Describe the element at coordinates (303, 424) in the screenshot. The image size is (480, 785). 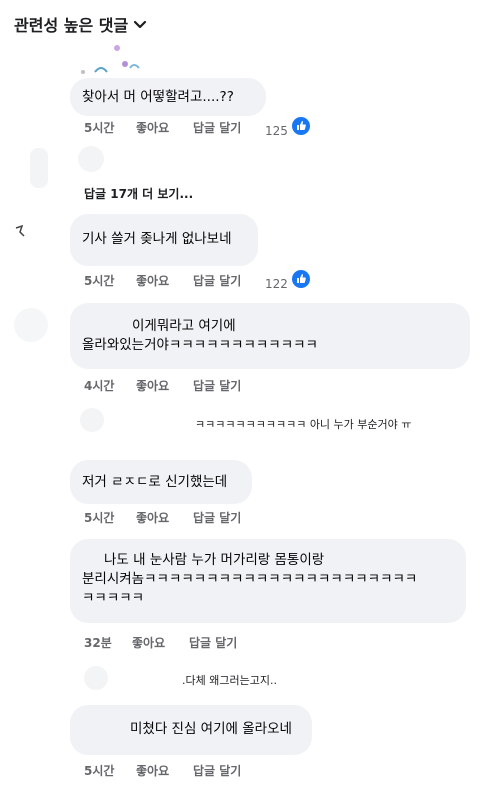
I see `reply-preview-text: ㅋㅋㅋㅋㅋㅋㅋㅋㅋㅋㅋ 아니 누가 부순거야 ㅠ` at that location.